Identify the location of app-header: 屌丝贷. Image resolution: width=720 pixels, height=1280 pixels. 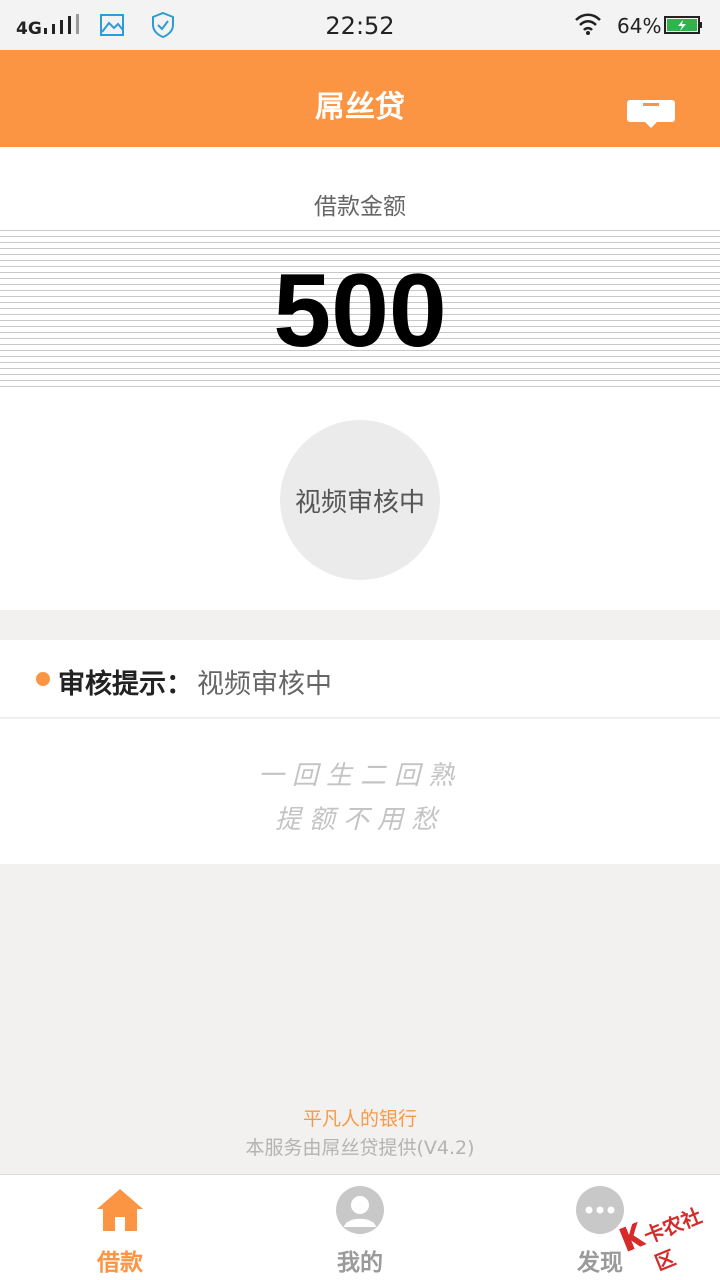
(360, 98).